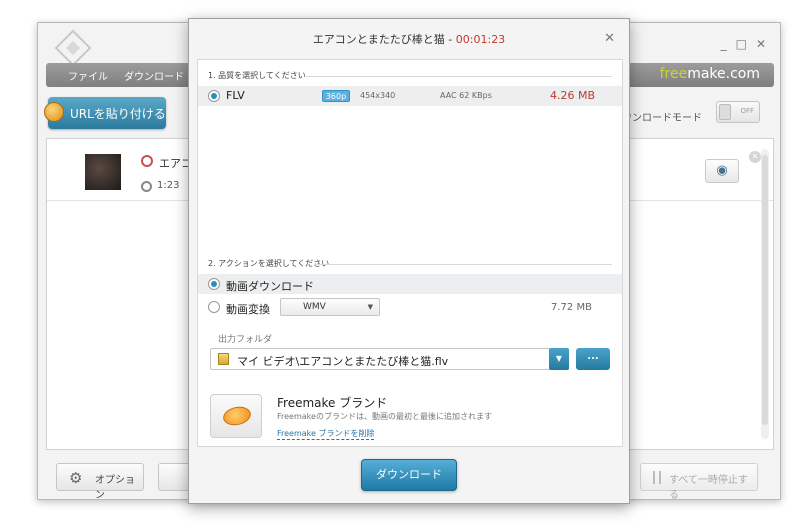 The height and width of the screenshot is (532, 800). Describe the element at coordinates (214, 284) in the screenshot. I see `action-download-radio` at that location.